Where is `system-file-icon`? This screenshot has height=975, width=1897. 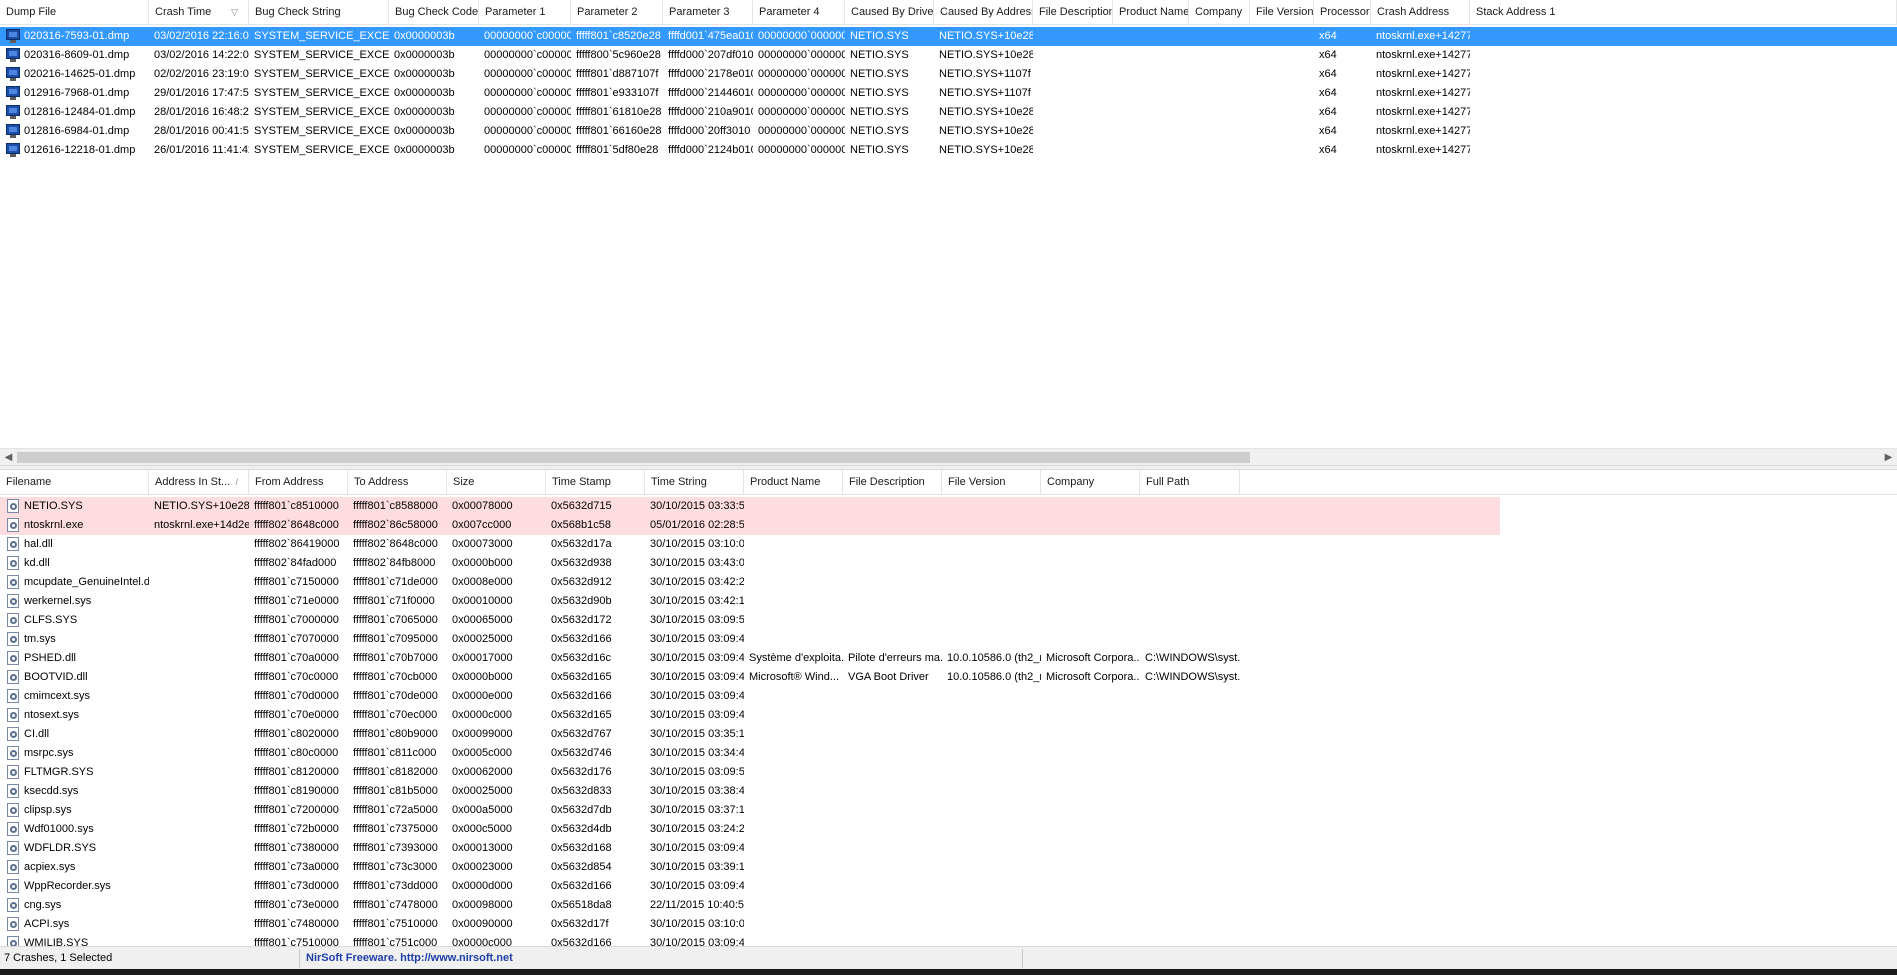
system-file-icon is located at coordinates (13, 582).